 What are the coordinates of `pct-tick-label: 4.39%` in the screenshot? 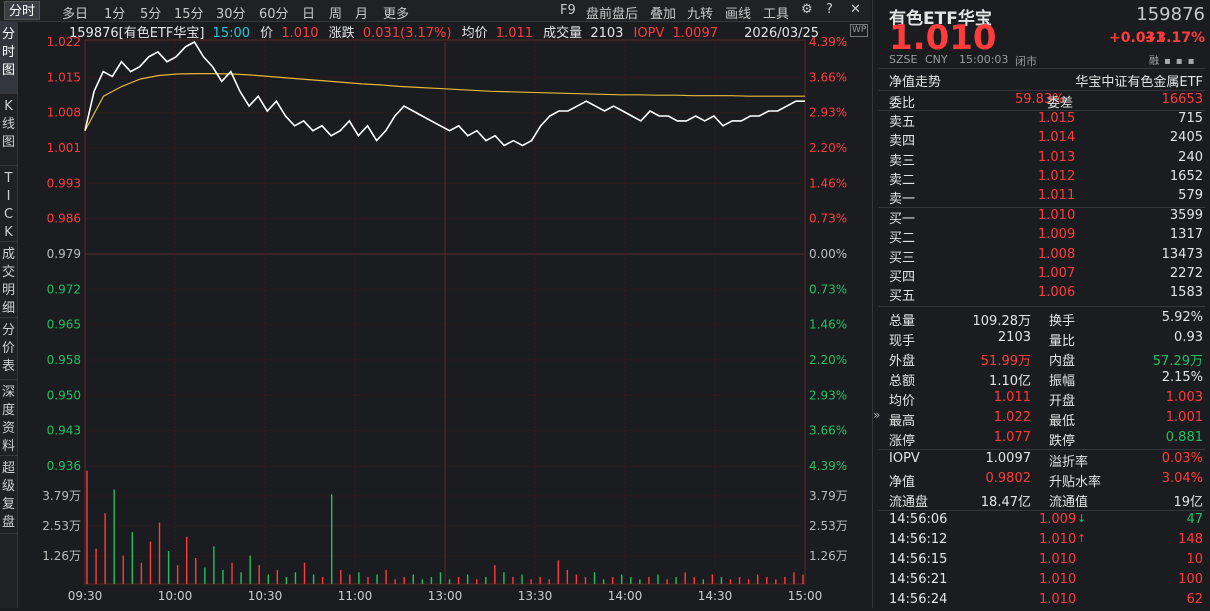 It's located at (828, 466).